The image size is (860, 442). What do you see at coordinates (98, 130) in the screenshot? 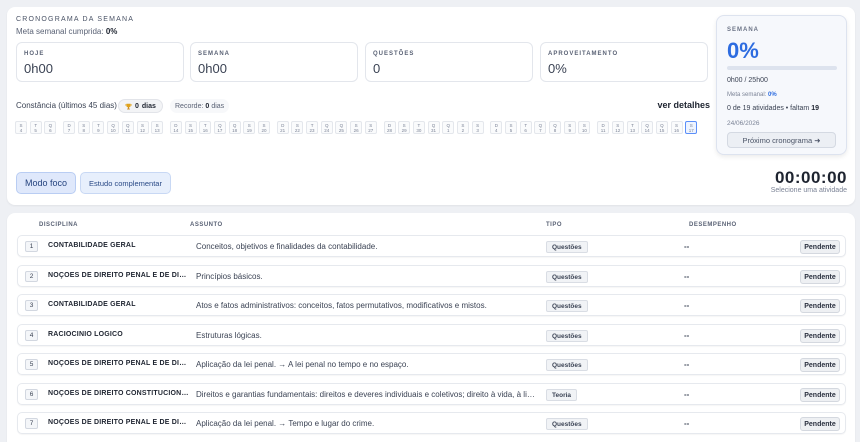
I see `calendar-day-number: 9` at bounding box center [98, 130].